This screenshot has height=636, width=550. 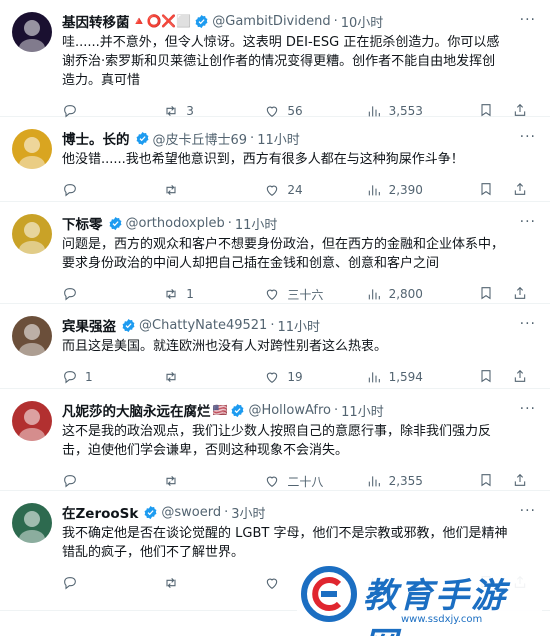 I want to click on user-handle: @皮卡丘博士69, so click(x=200, y=138).